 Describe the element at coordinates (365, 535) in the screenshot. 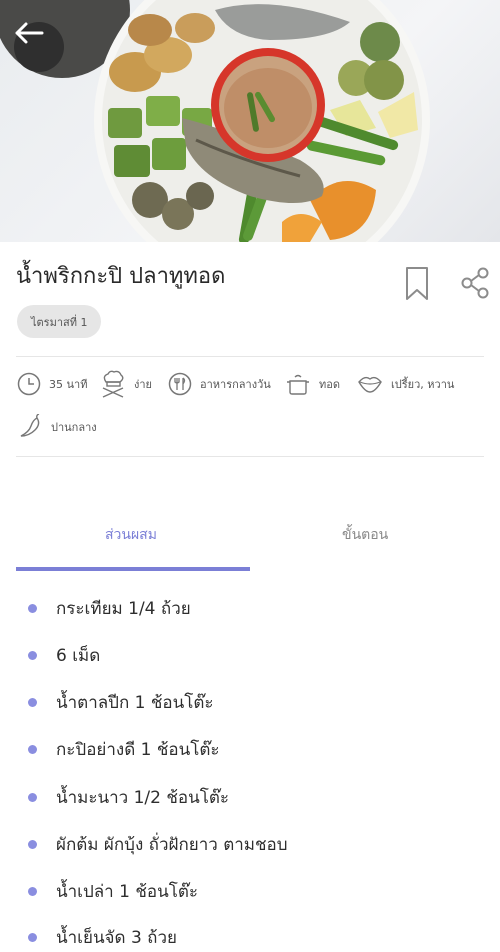

I see `tab-steps: ขั้นตอน` at that location.